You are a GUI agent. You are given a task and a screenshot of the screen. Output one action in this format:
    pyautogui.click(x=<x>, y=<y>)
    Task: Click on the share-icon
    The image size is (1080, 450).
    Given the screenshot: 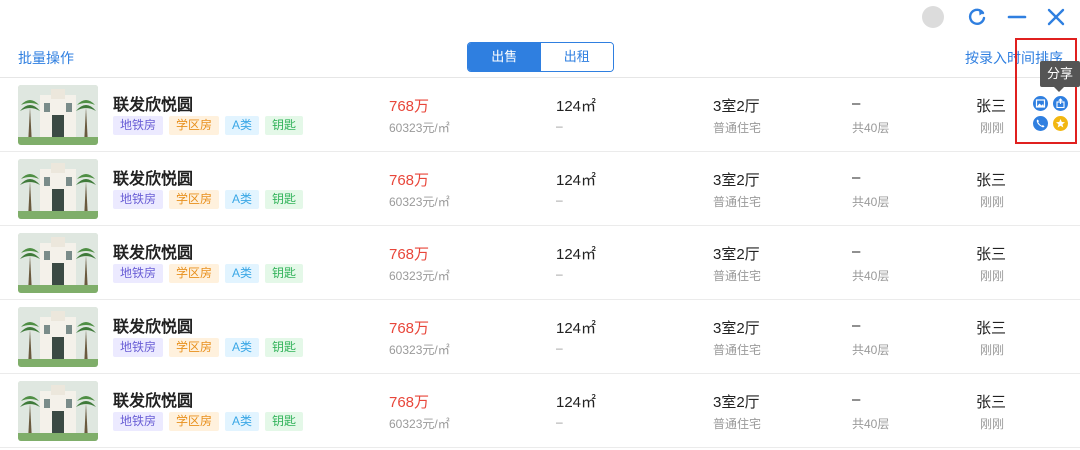 What is the action you would take?
    pyautogui.click(x=1060, y=103)
    